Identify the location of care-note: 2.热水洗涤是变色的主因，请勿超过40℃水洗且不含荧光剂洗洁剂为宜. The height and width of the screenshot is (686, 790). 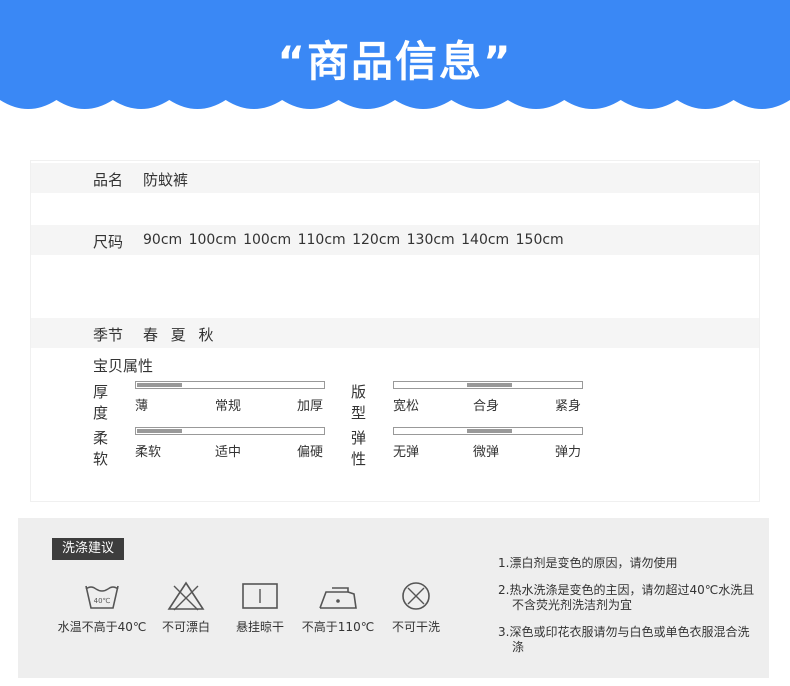
(626, 597).